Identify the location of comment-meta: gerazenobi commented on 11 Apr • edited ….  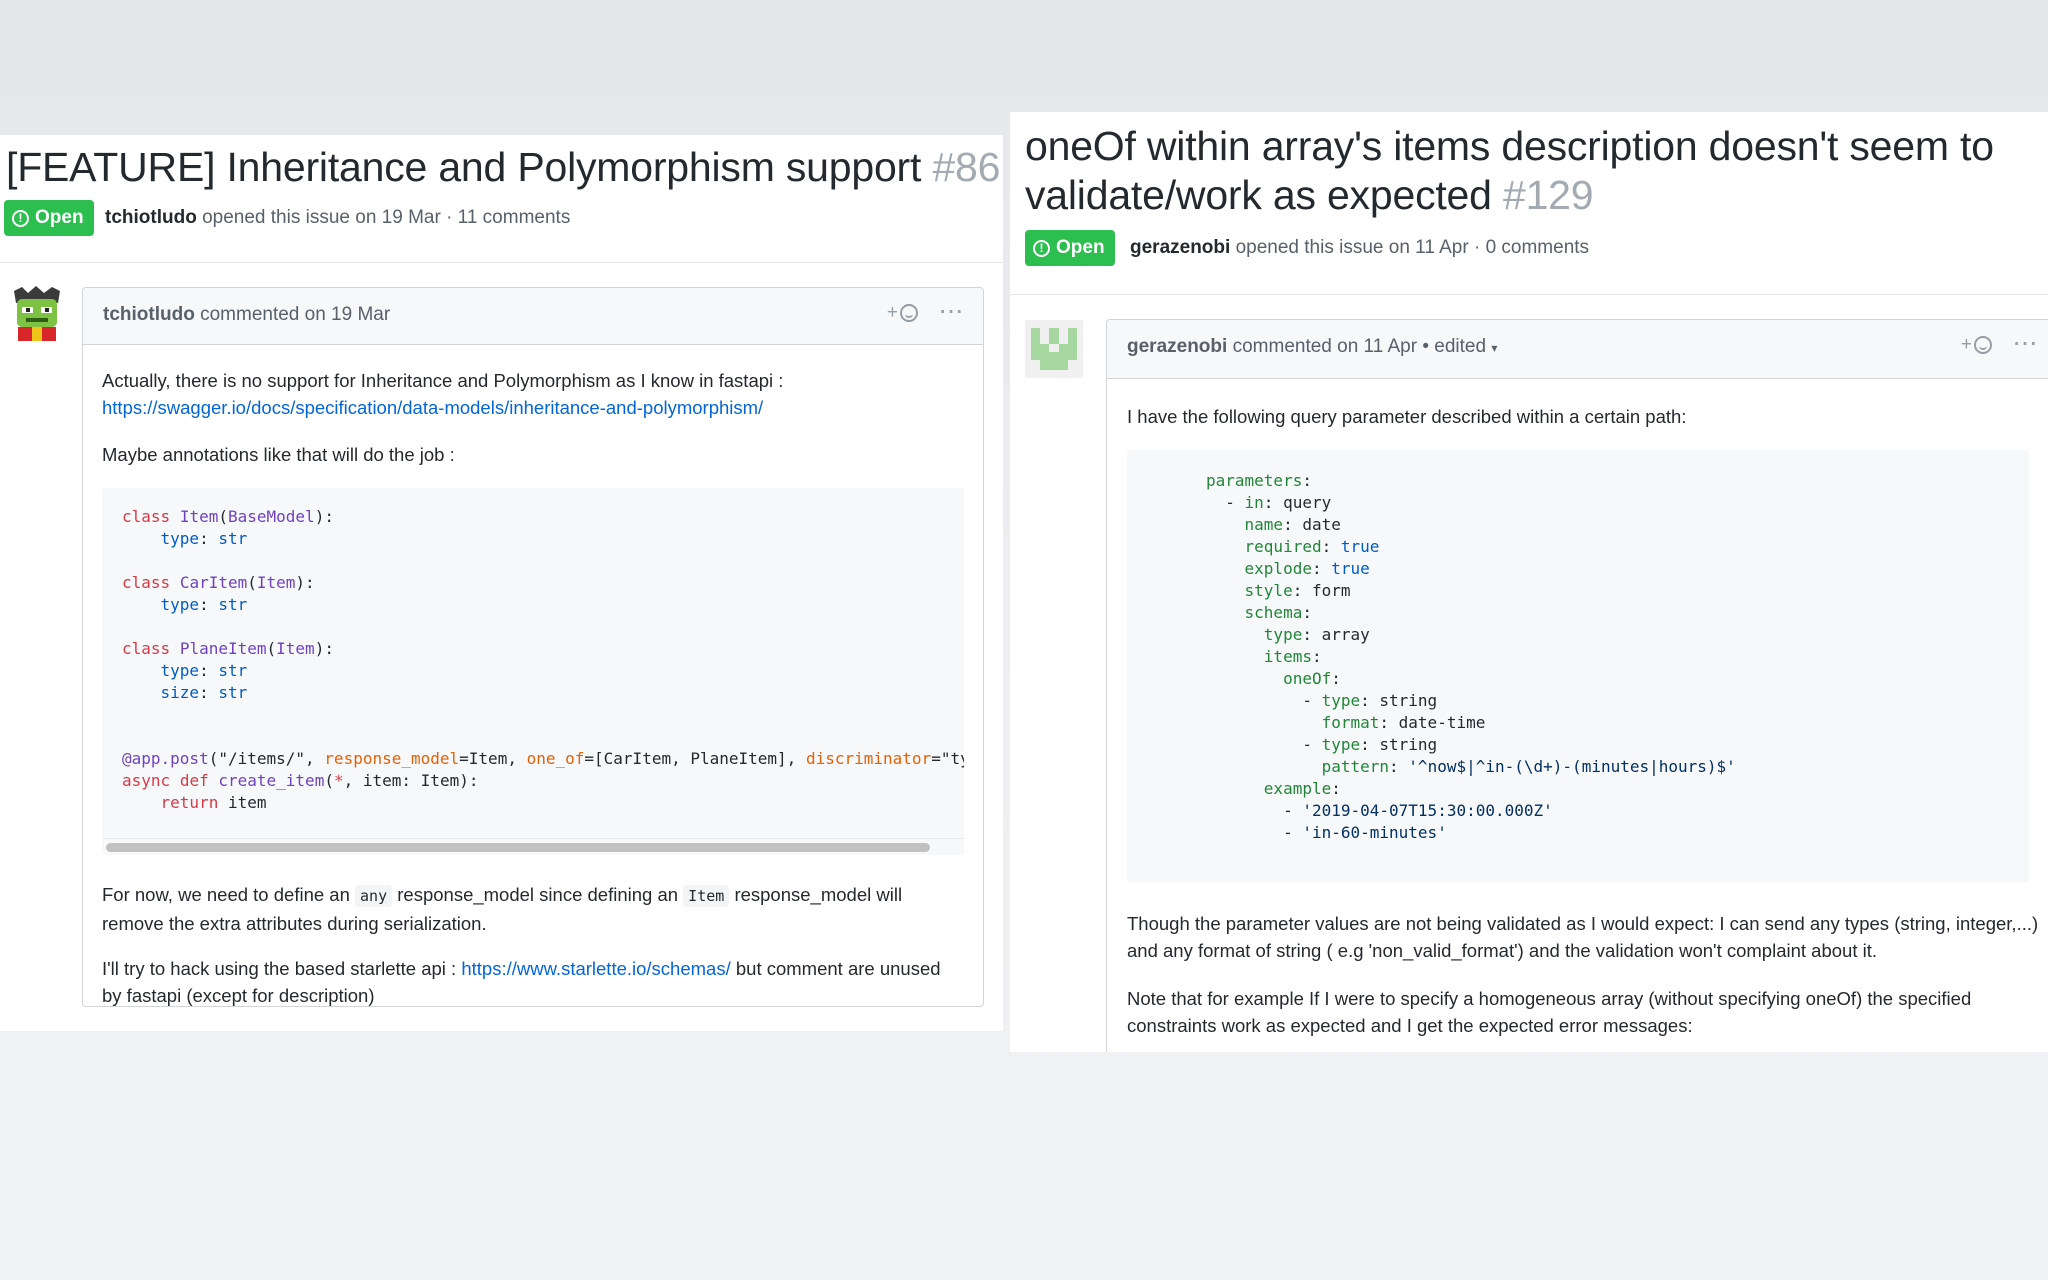
(1312, 347).